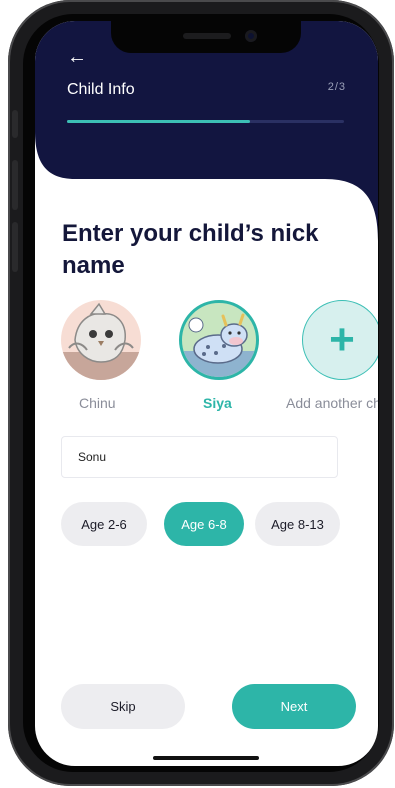 This screenshot has width=395, height=788. Describe the element at coordinates (219, 345) in the screenshot. I see `cow-icon` at that location.